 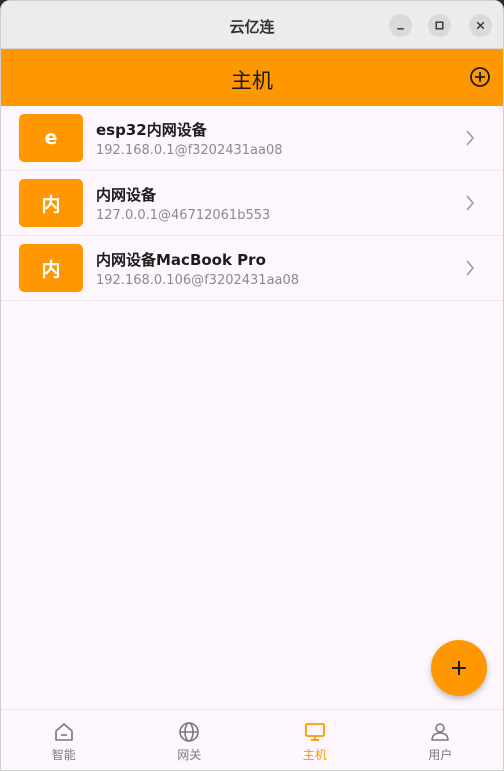 I want to click on nav-item-gateway: 网关, so click(x=190, y=740).